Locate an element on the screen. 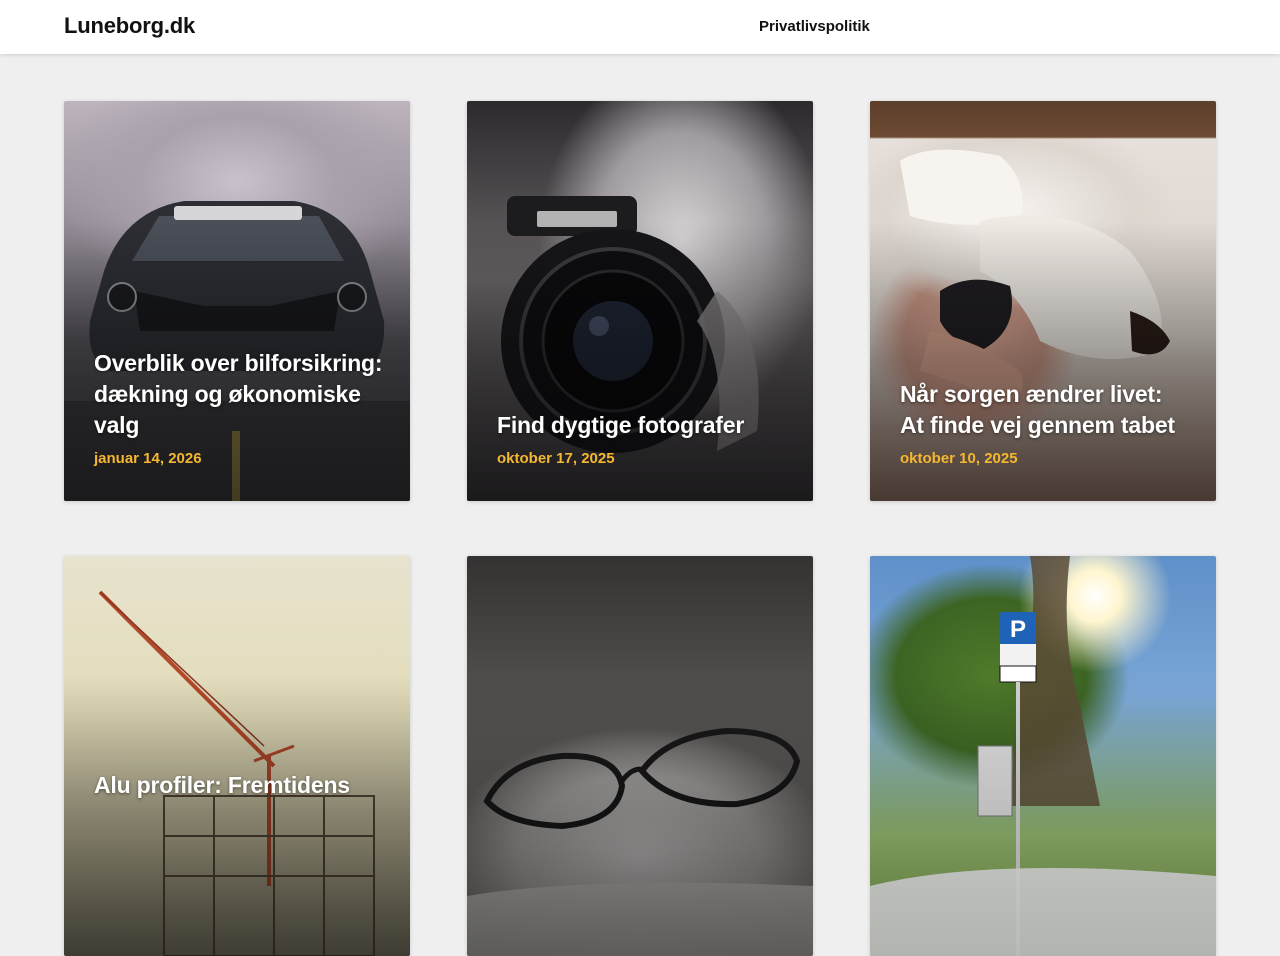 The image size is (1280, 956). article-card: Find dygtige fotografer oktober 17, 2025 is located at coordinates (640, 301).